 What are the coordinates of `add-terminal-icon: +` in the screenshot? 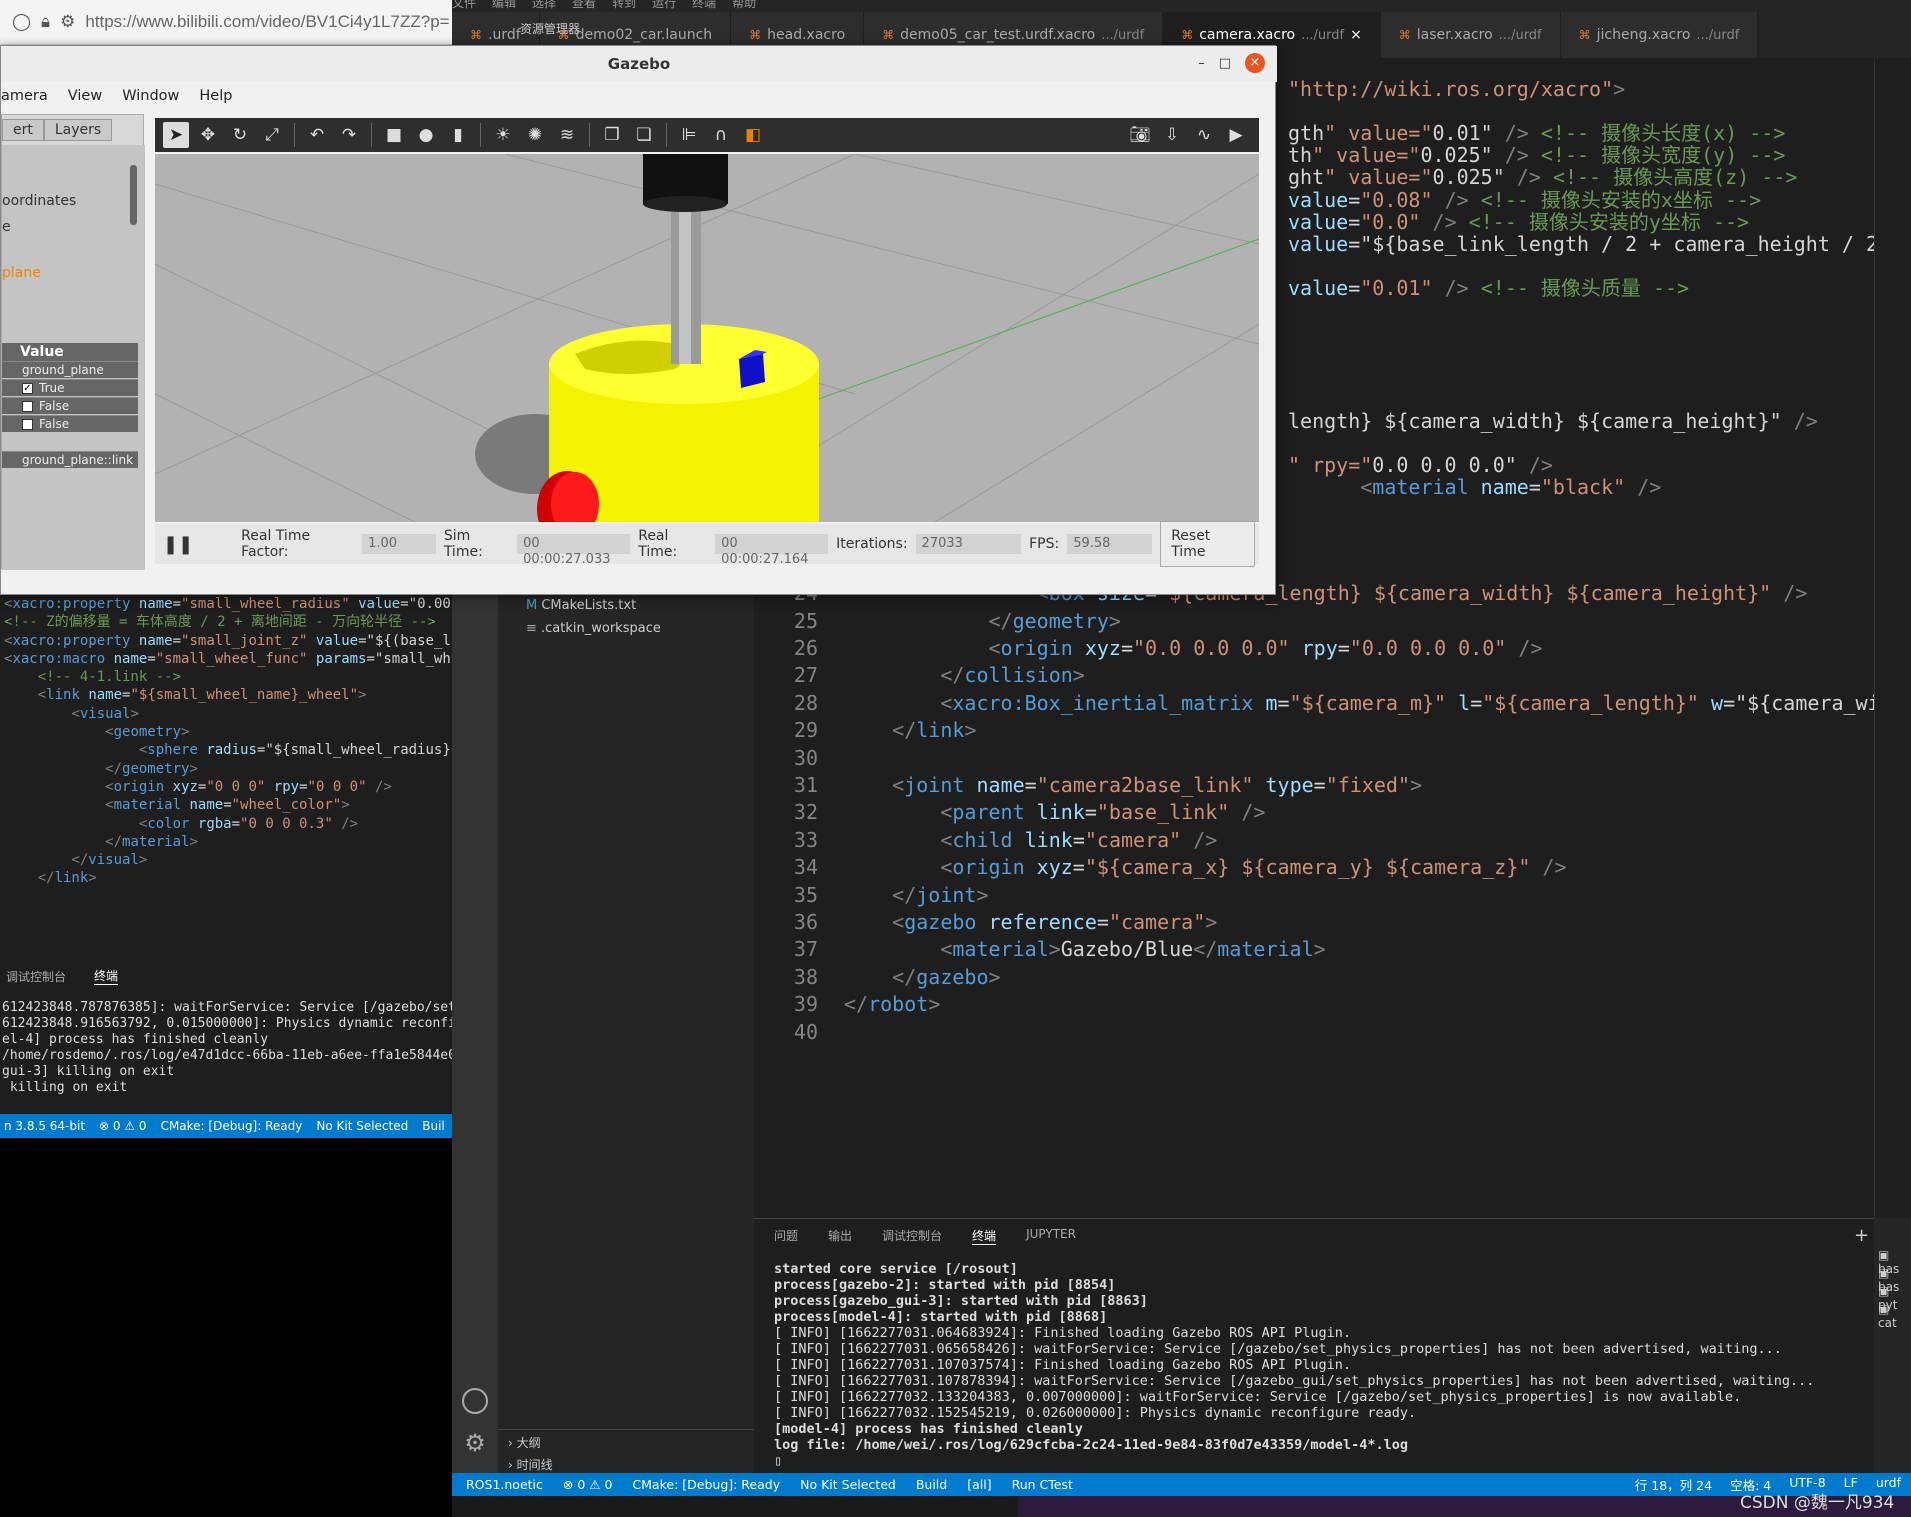 It's located at (1861, 1235).